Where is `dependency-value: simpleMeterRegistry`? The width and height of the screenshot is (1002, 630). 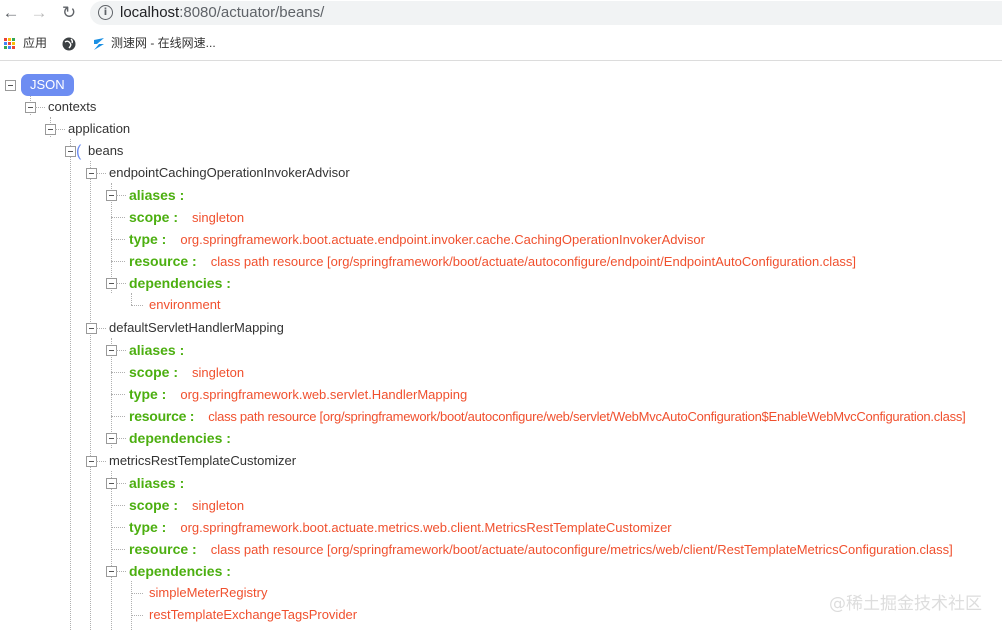 dependency-value: simpleMeterRegistry is located at coordinates (208, 592).